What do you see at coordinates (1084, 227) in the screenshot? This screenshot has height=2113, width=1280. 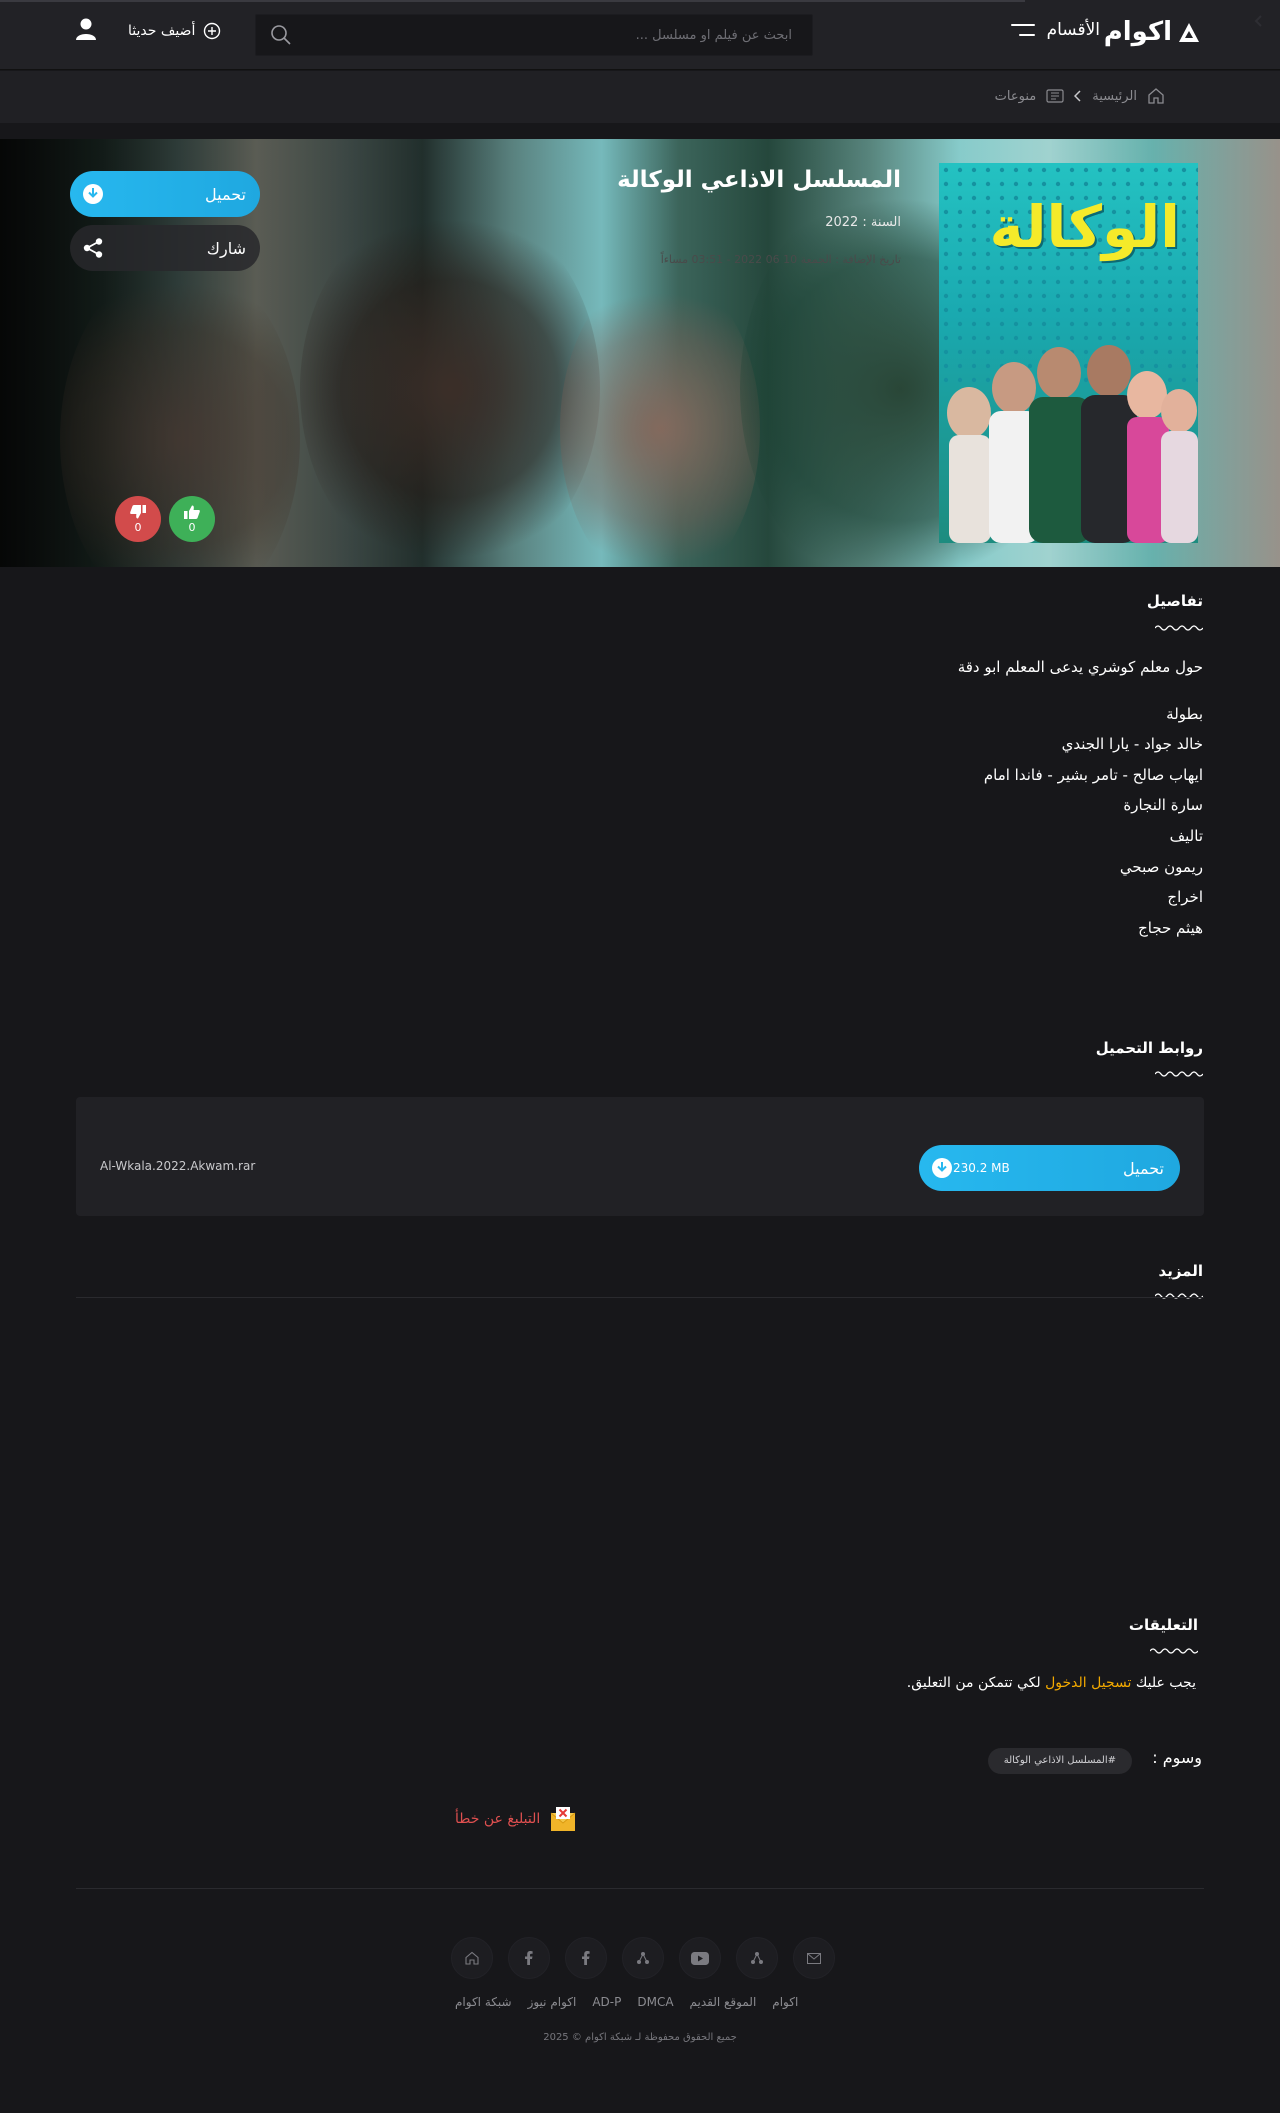 I see `poster-title-text: الوكالة` at bounding box center [1084, 227].